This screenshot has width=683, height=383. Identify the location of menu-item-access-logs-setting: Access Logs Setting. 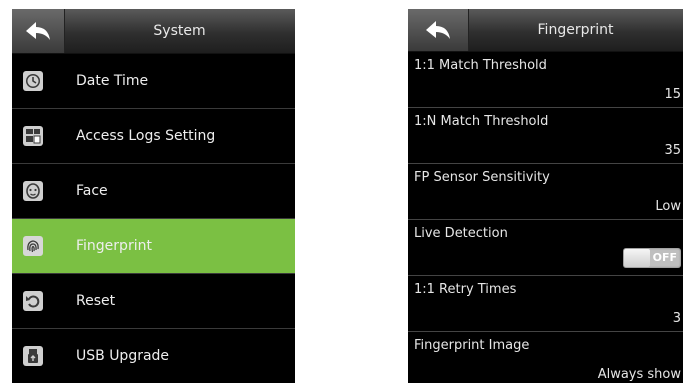
(153, 136).